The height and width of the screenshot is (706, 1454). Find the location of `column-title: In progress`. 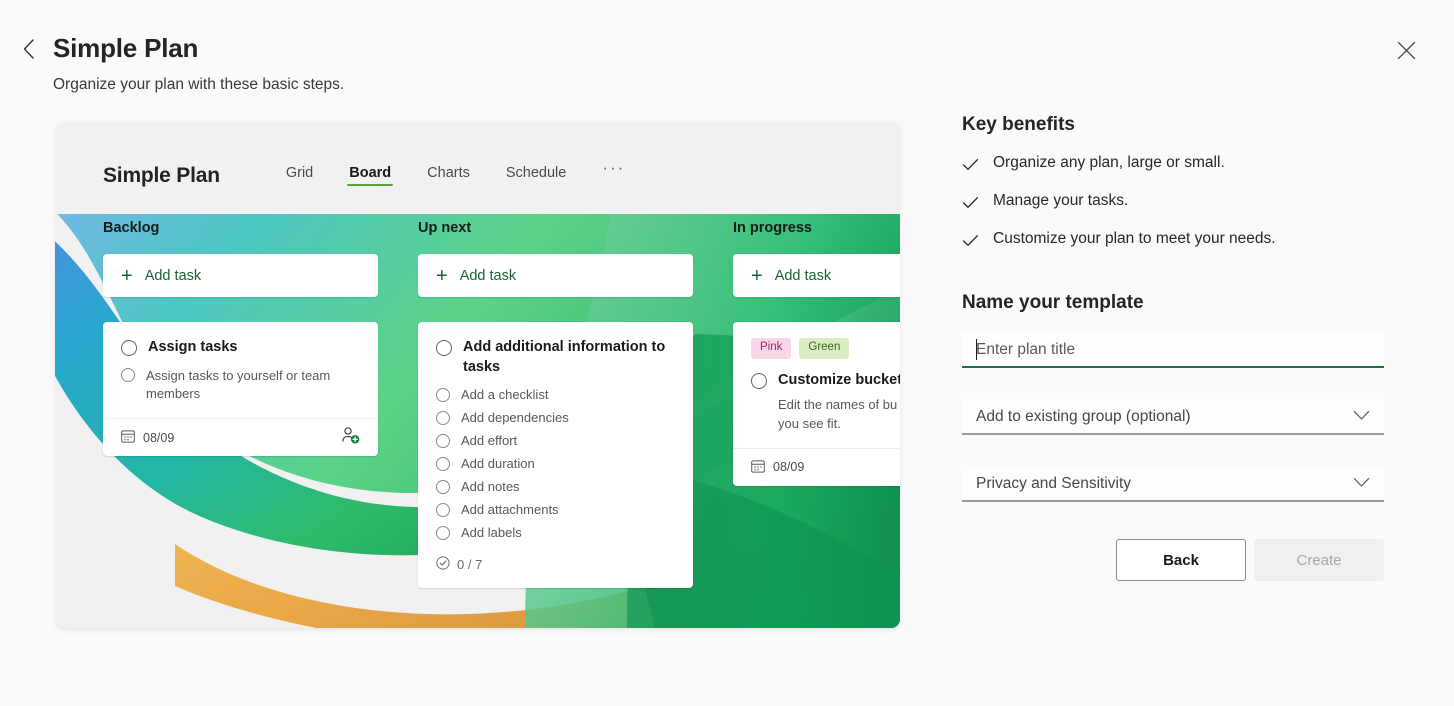

column-title: In progress is located at coordinates (772, 228).